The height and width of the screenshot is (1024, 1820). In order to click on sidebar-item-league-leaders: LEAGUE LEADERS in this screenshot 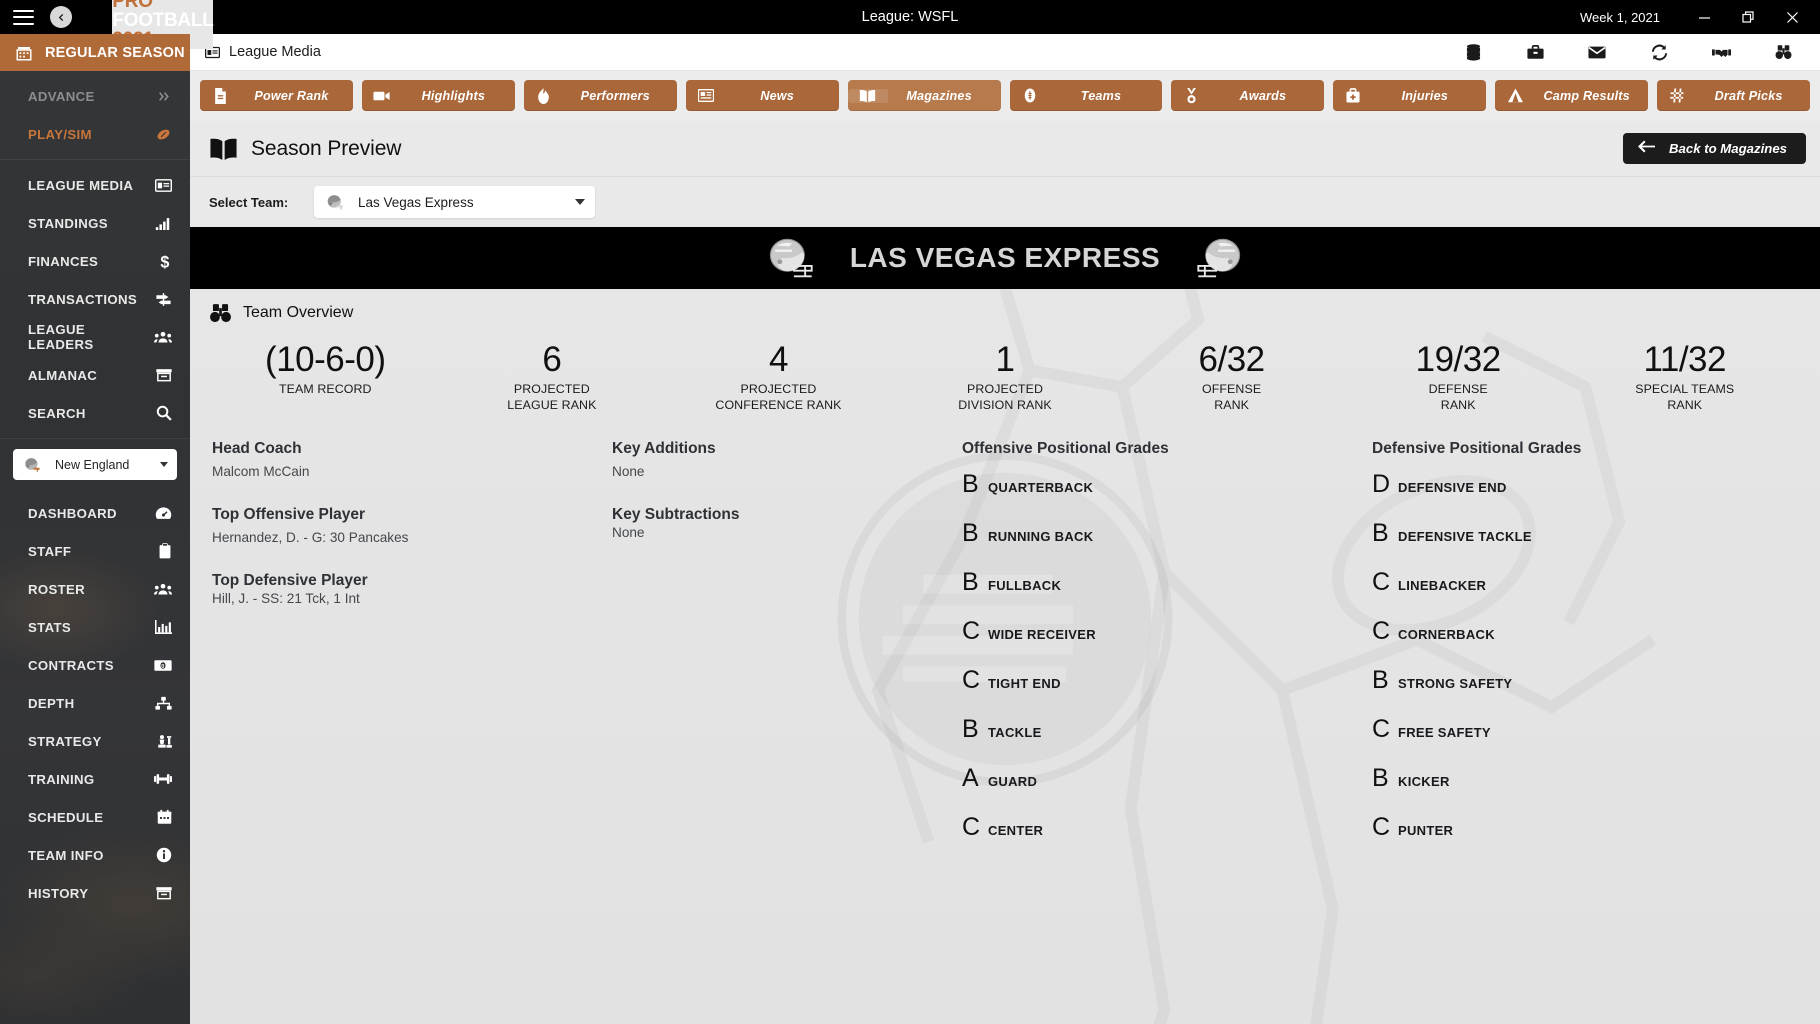, I will do `click(95, 337)`.